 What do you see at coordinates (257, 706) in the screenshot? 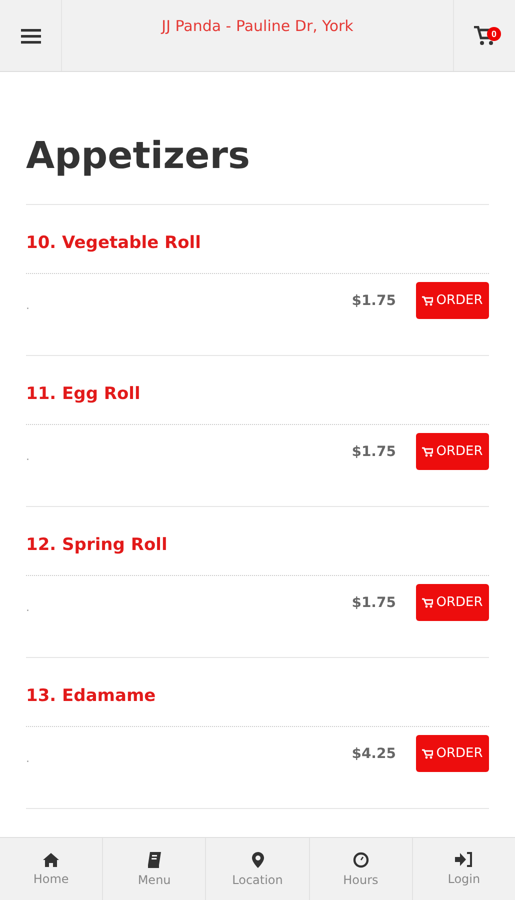
I see `item-name: 13. Edamame` at bounding box center [257, 706].